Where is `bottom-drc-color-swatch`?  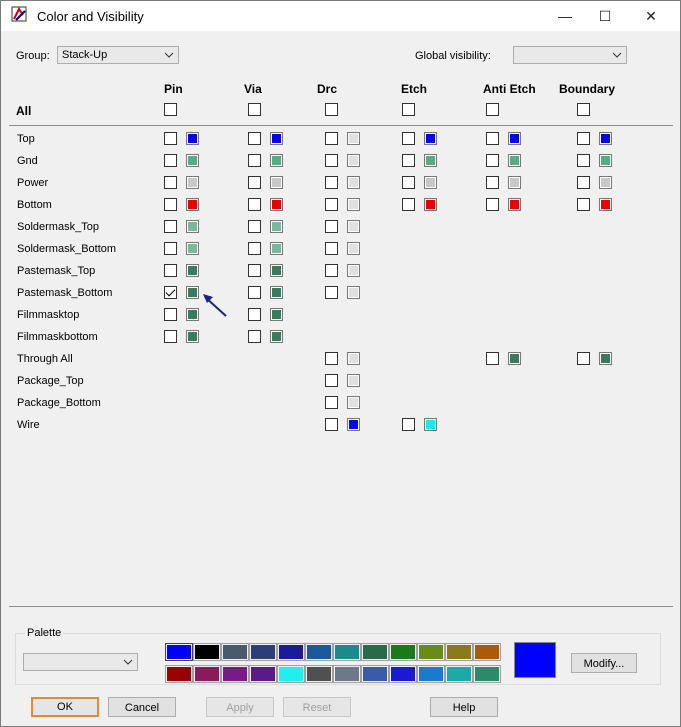
bottom-drc-color-swatch is located at coordinates (353, 204).